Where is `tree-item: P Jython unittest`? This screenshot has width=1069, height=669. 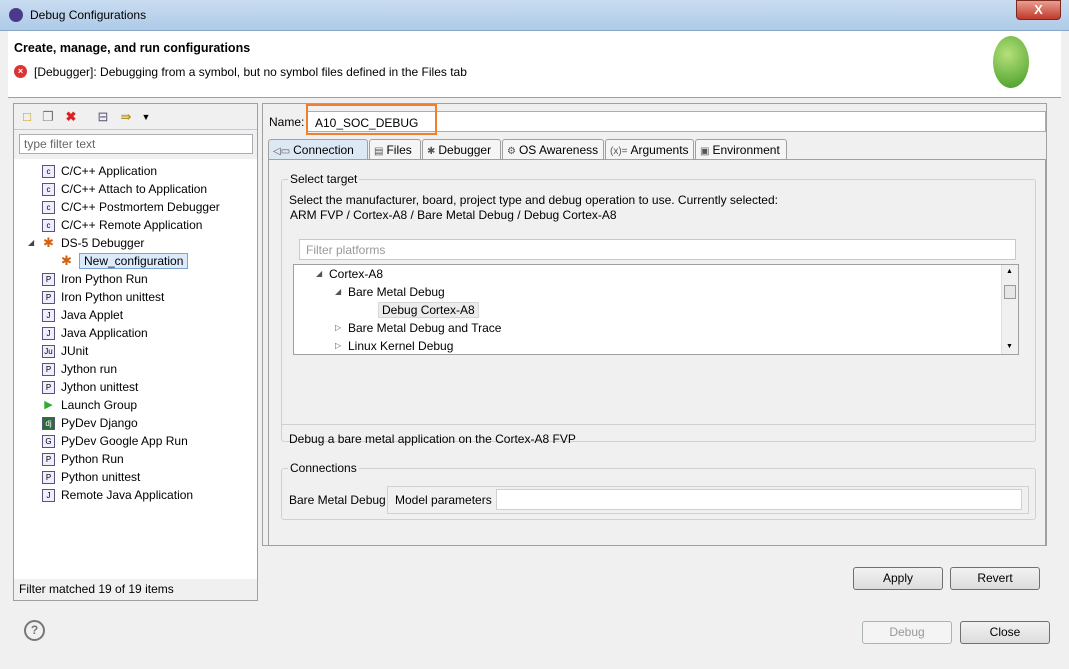
tree-item: P Jython unittest is located at coordinates (90, 387).